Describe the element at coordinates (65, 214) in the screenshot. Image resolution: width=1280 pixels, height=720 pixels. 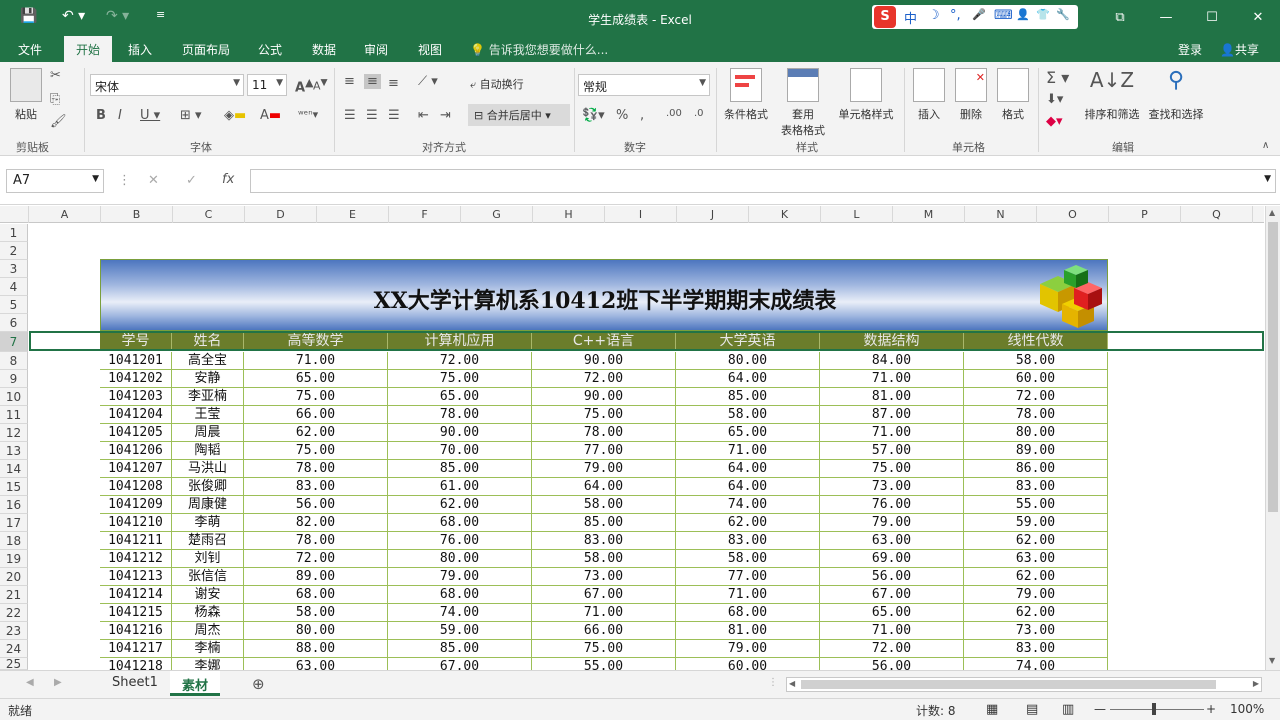
I see `column-header: A` at that location.